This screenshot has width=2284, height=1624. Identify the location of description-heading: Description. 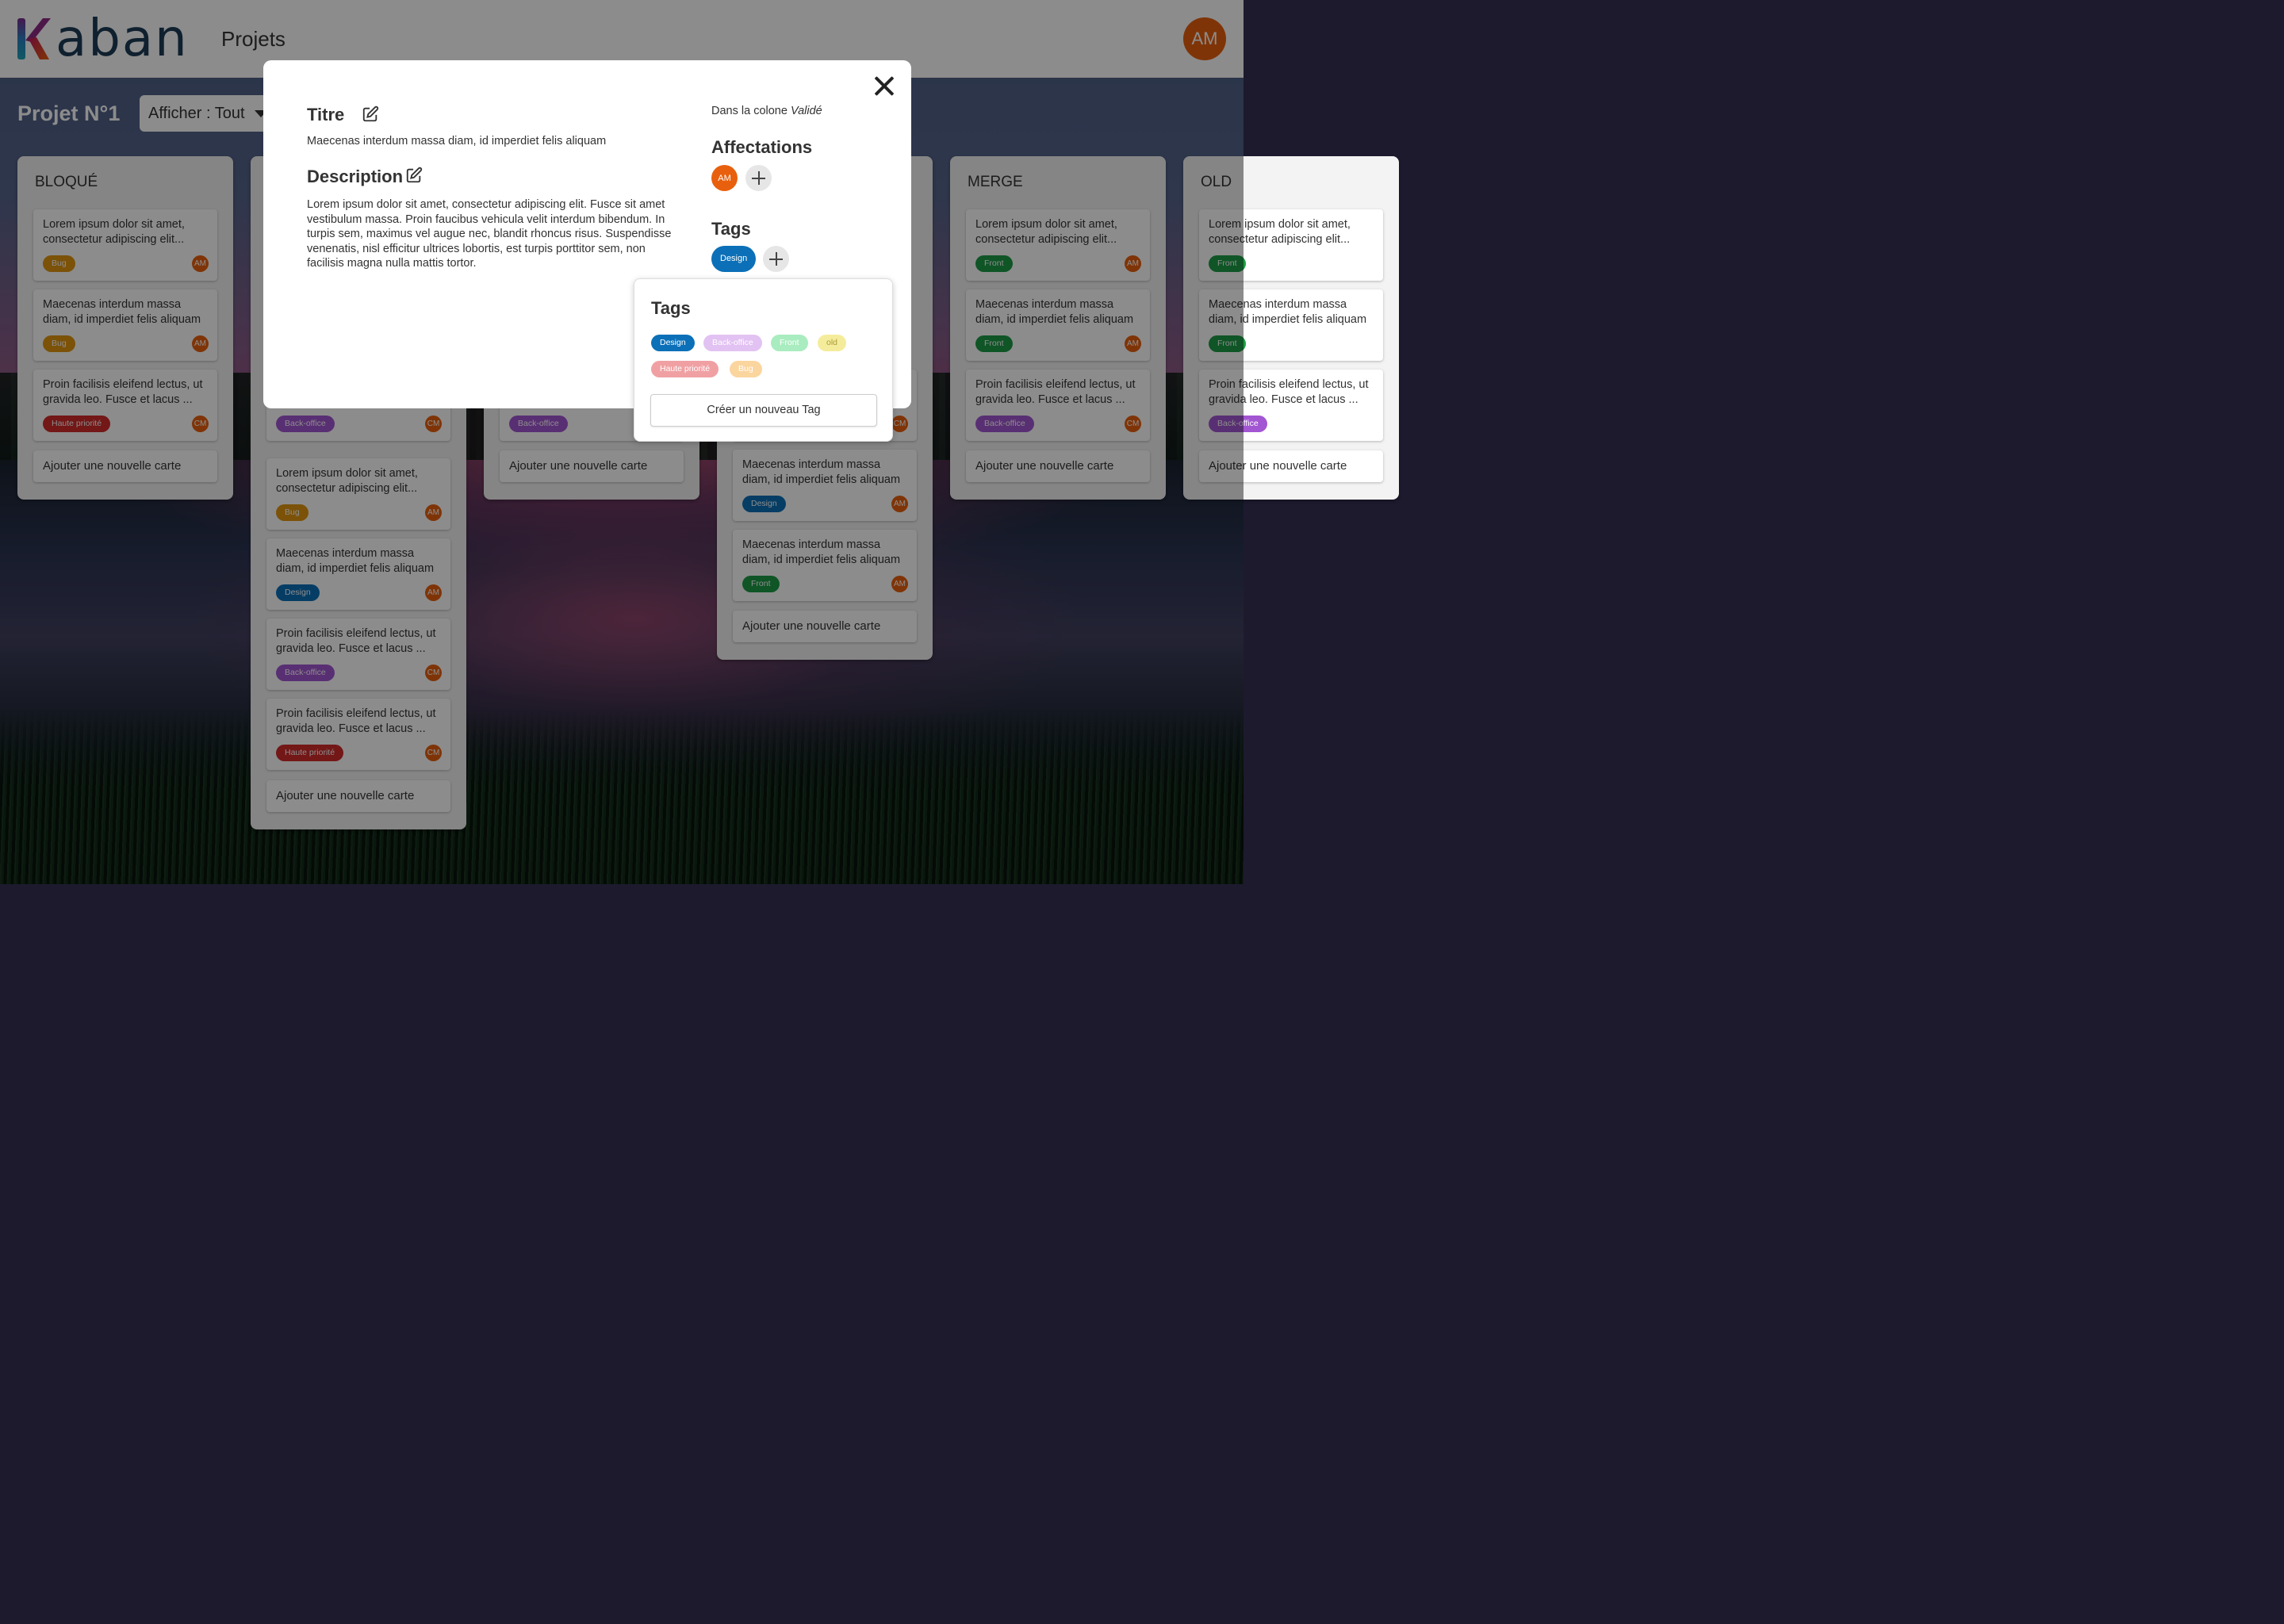
(355, 176).